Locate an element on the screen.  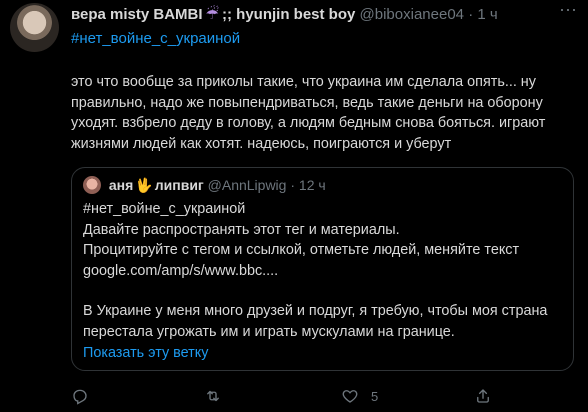
quoted-line-blank is located at coordinates (323, 291).